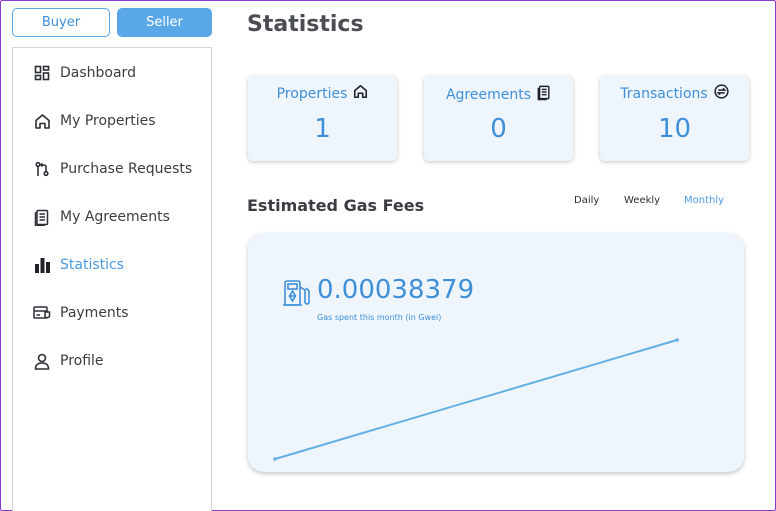 This screenshot has width=776, height=511. What do you see at coordinates (322, 129) in the screenshot?
I see `card-value: 1` at bounding box center [322, 129].